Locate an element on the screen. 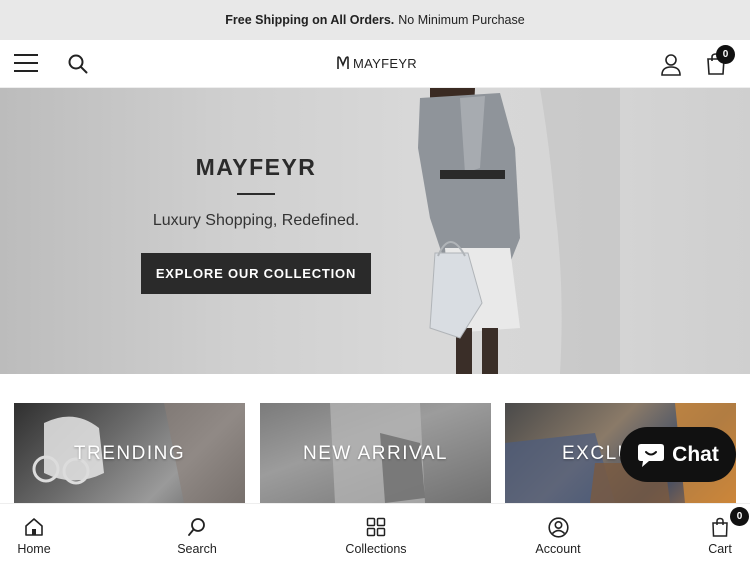 The height and width of the screenshot is (563, 750). hero-title: MAYFEYR is located at coordinates (256, 167).